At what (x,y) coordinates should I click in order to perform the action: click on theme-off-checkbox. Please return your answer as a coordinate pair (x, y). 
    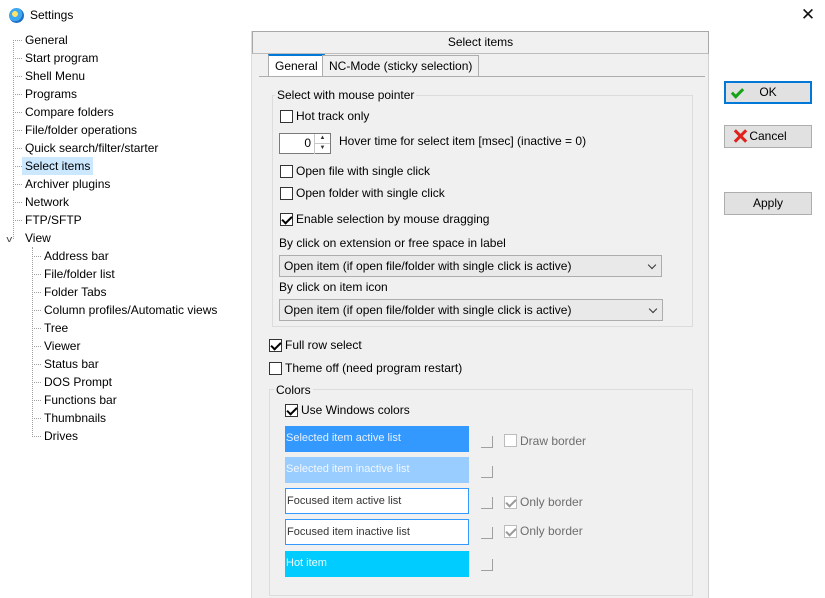
    Looking at the image, I should click on (275, 368).